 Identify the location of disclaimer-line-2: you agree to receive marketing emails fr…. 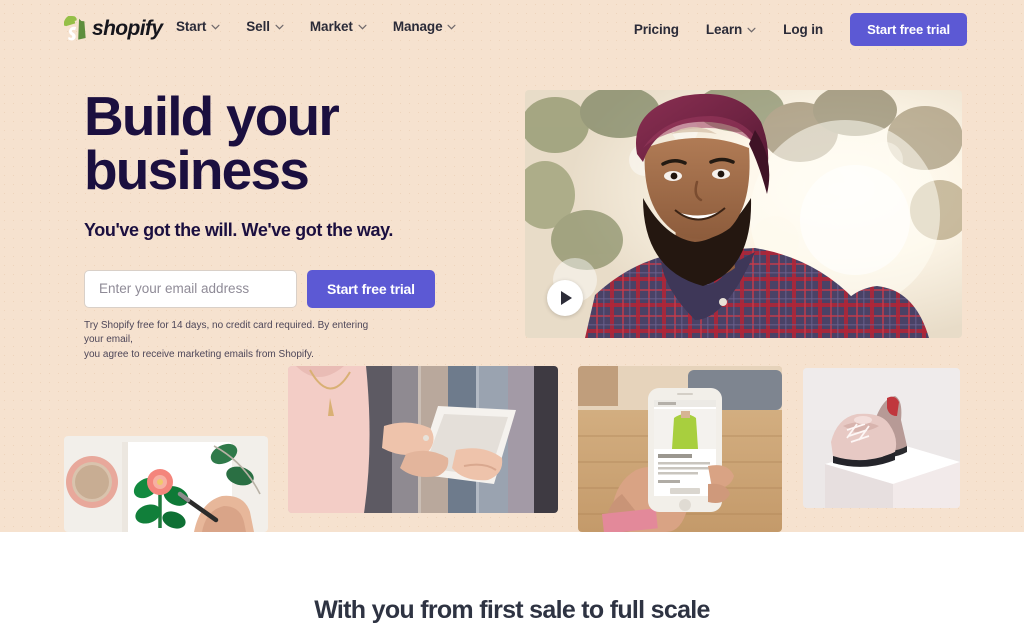
(199, 354).